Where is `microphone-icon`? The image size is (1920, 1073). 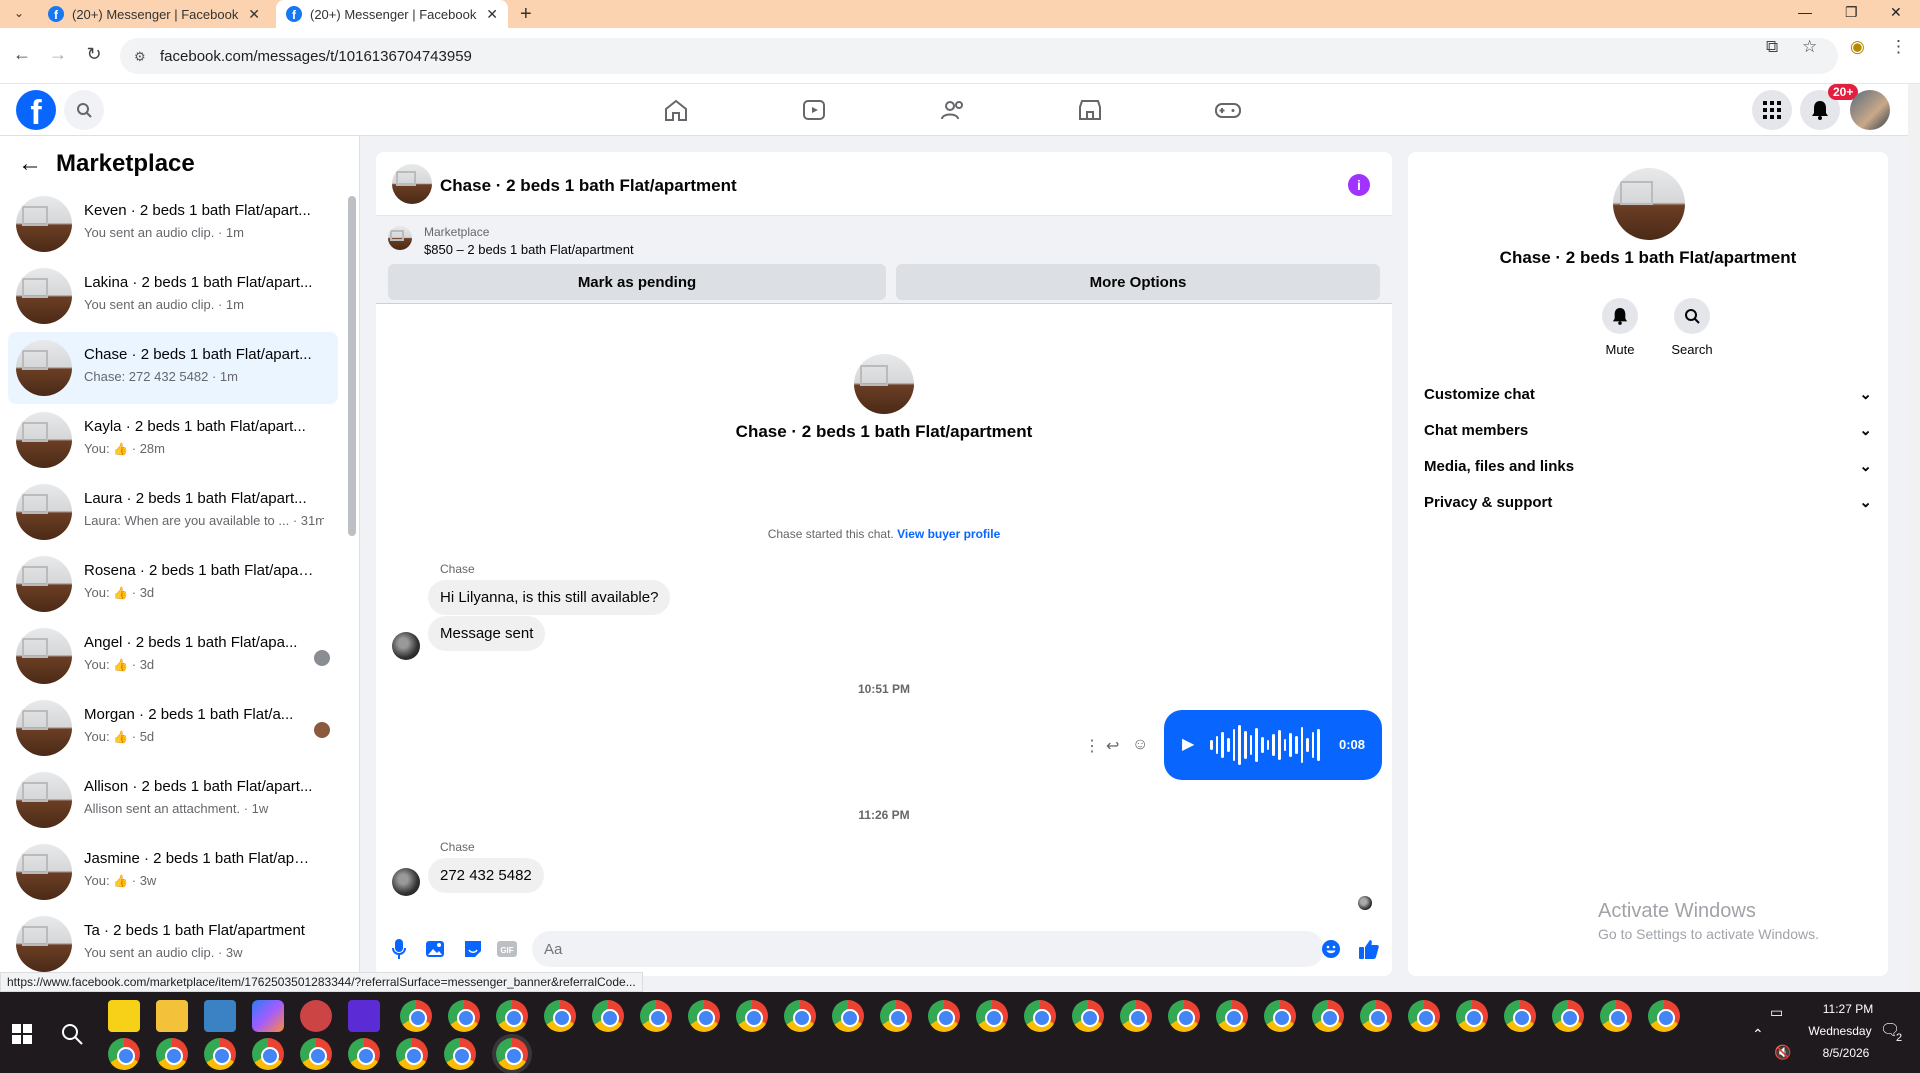 microphone-icon is located at coordinates (399, 949).